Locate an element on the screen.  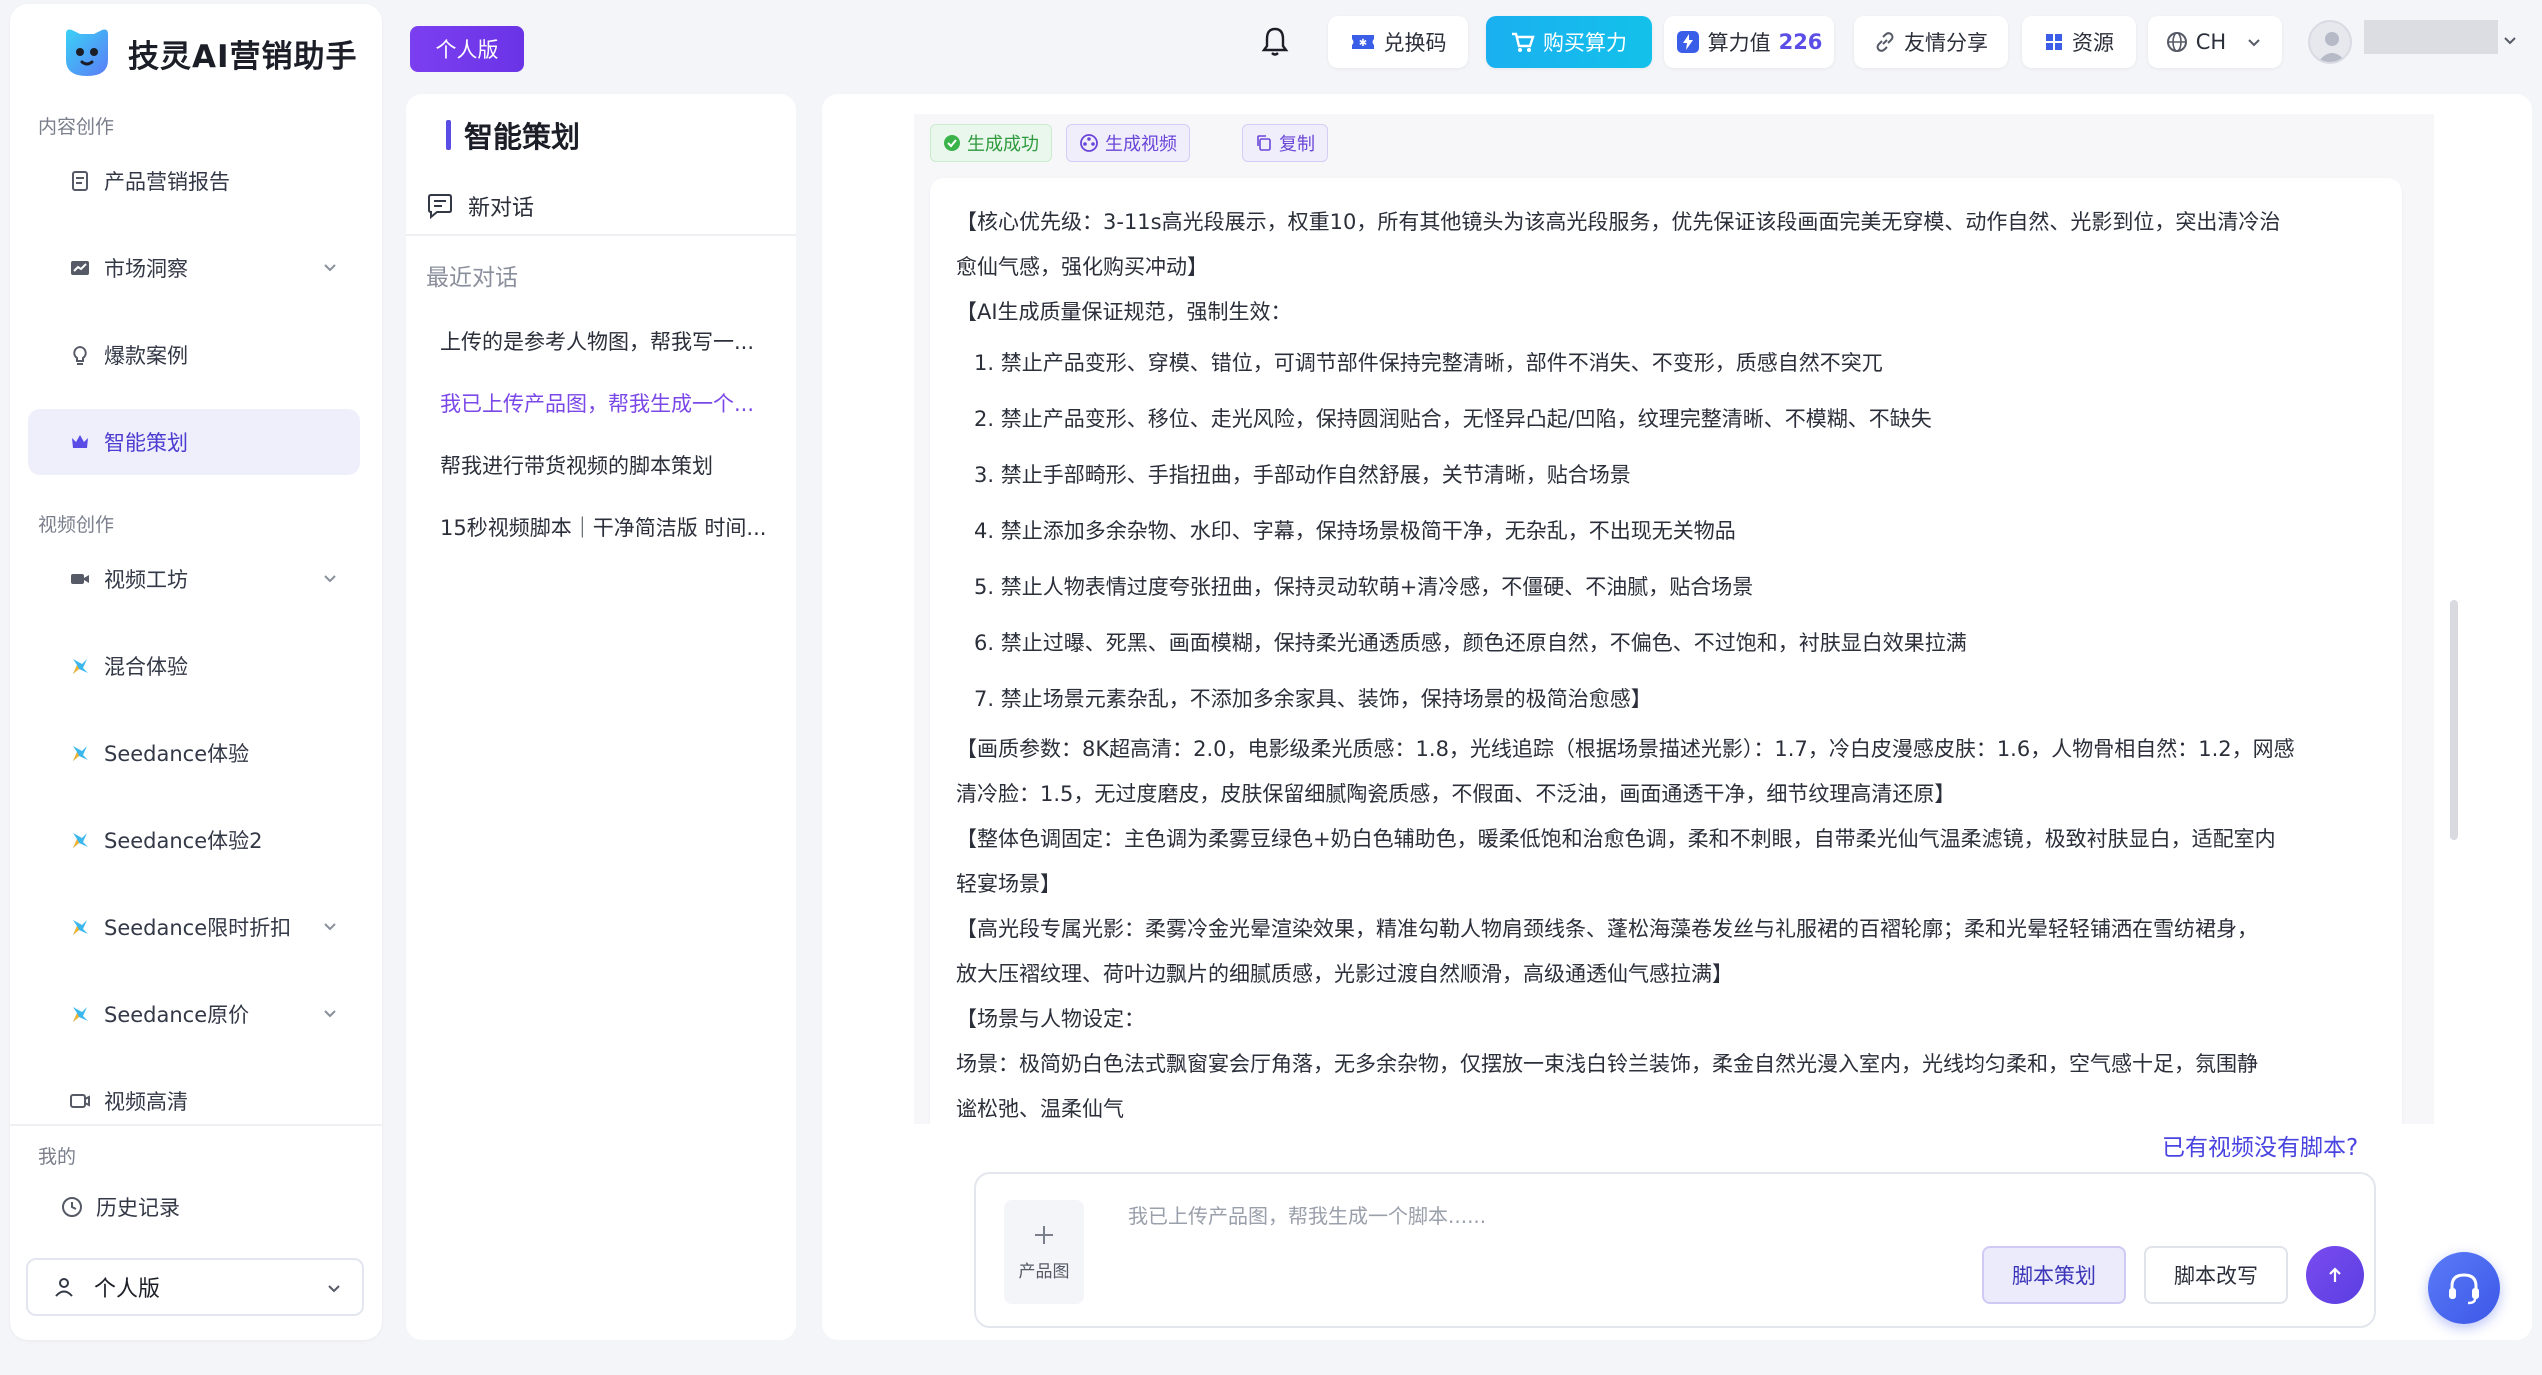
sidebar-item-label: 视频高清 is located at coordinates (146, 1102).